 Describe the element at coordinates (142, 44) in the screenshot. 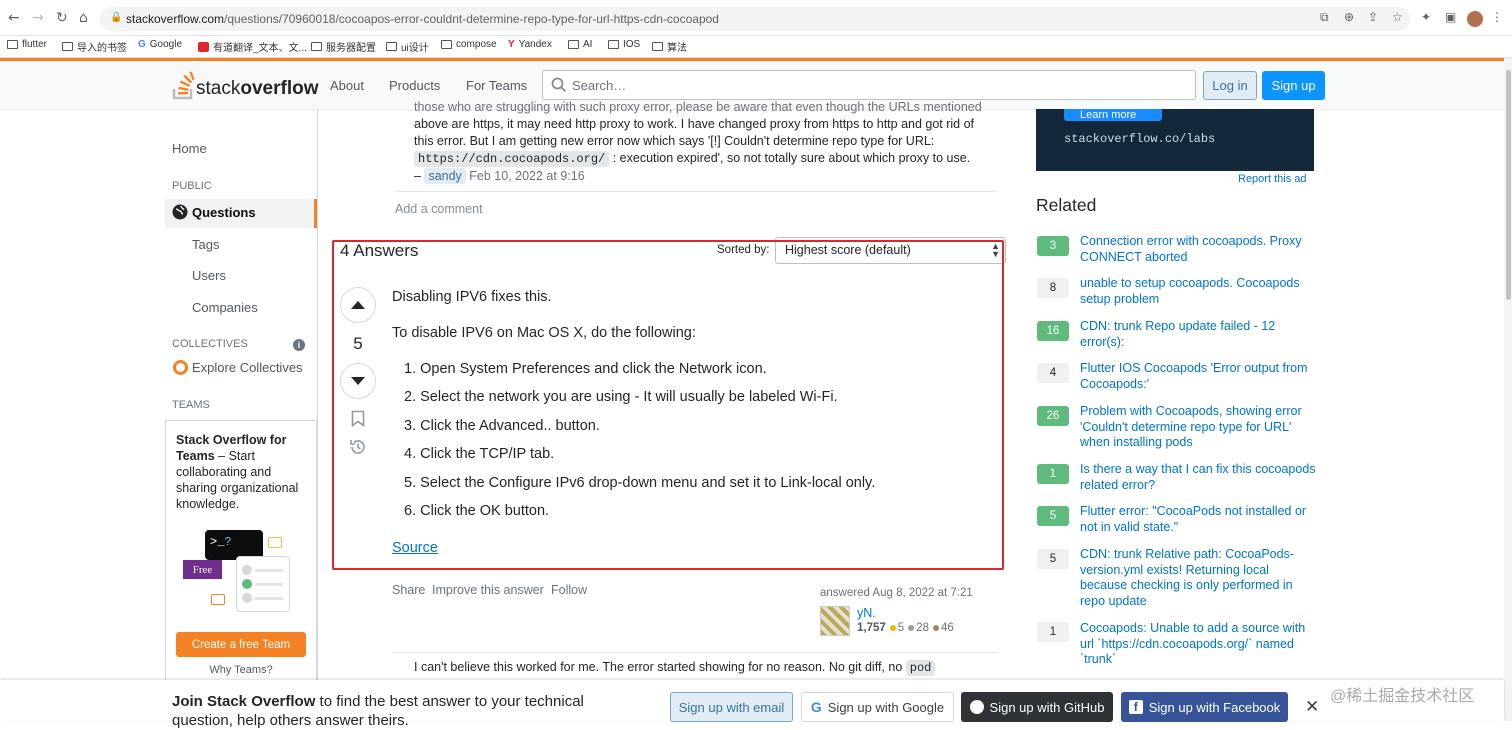

I see `google-icon: G` at that location.